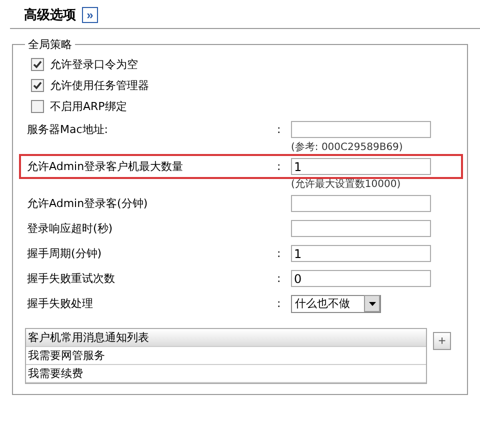  I want to click on checkbox-label: 允许登录口令为空, so click(94, 64).